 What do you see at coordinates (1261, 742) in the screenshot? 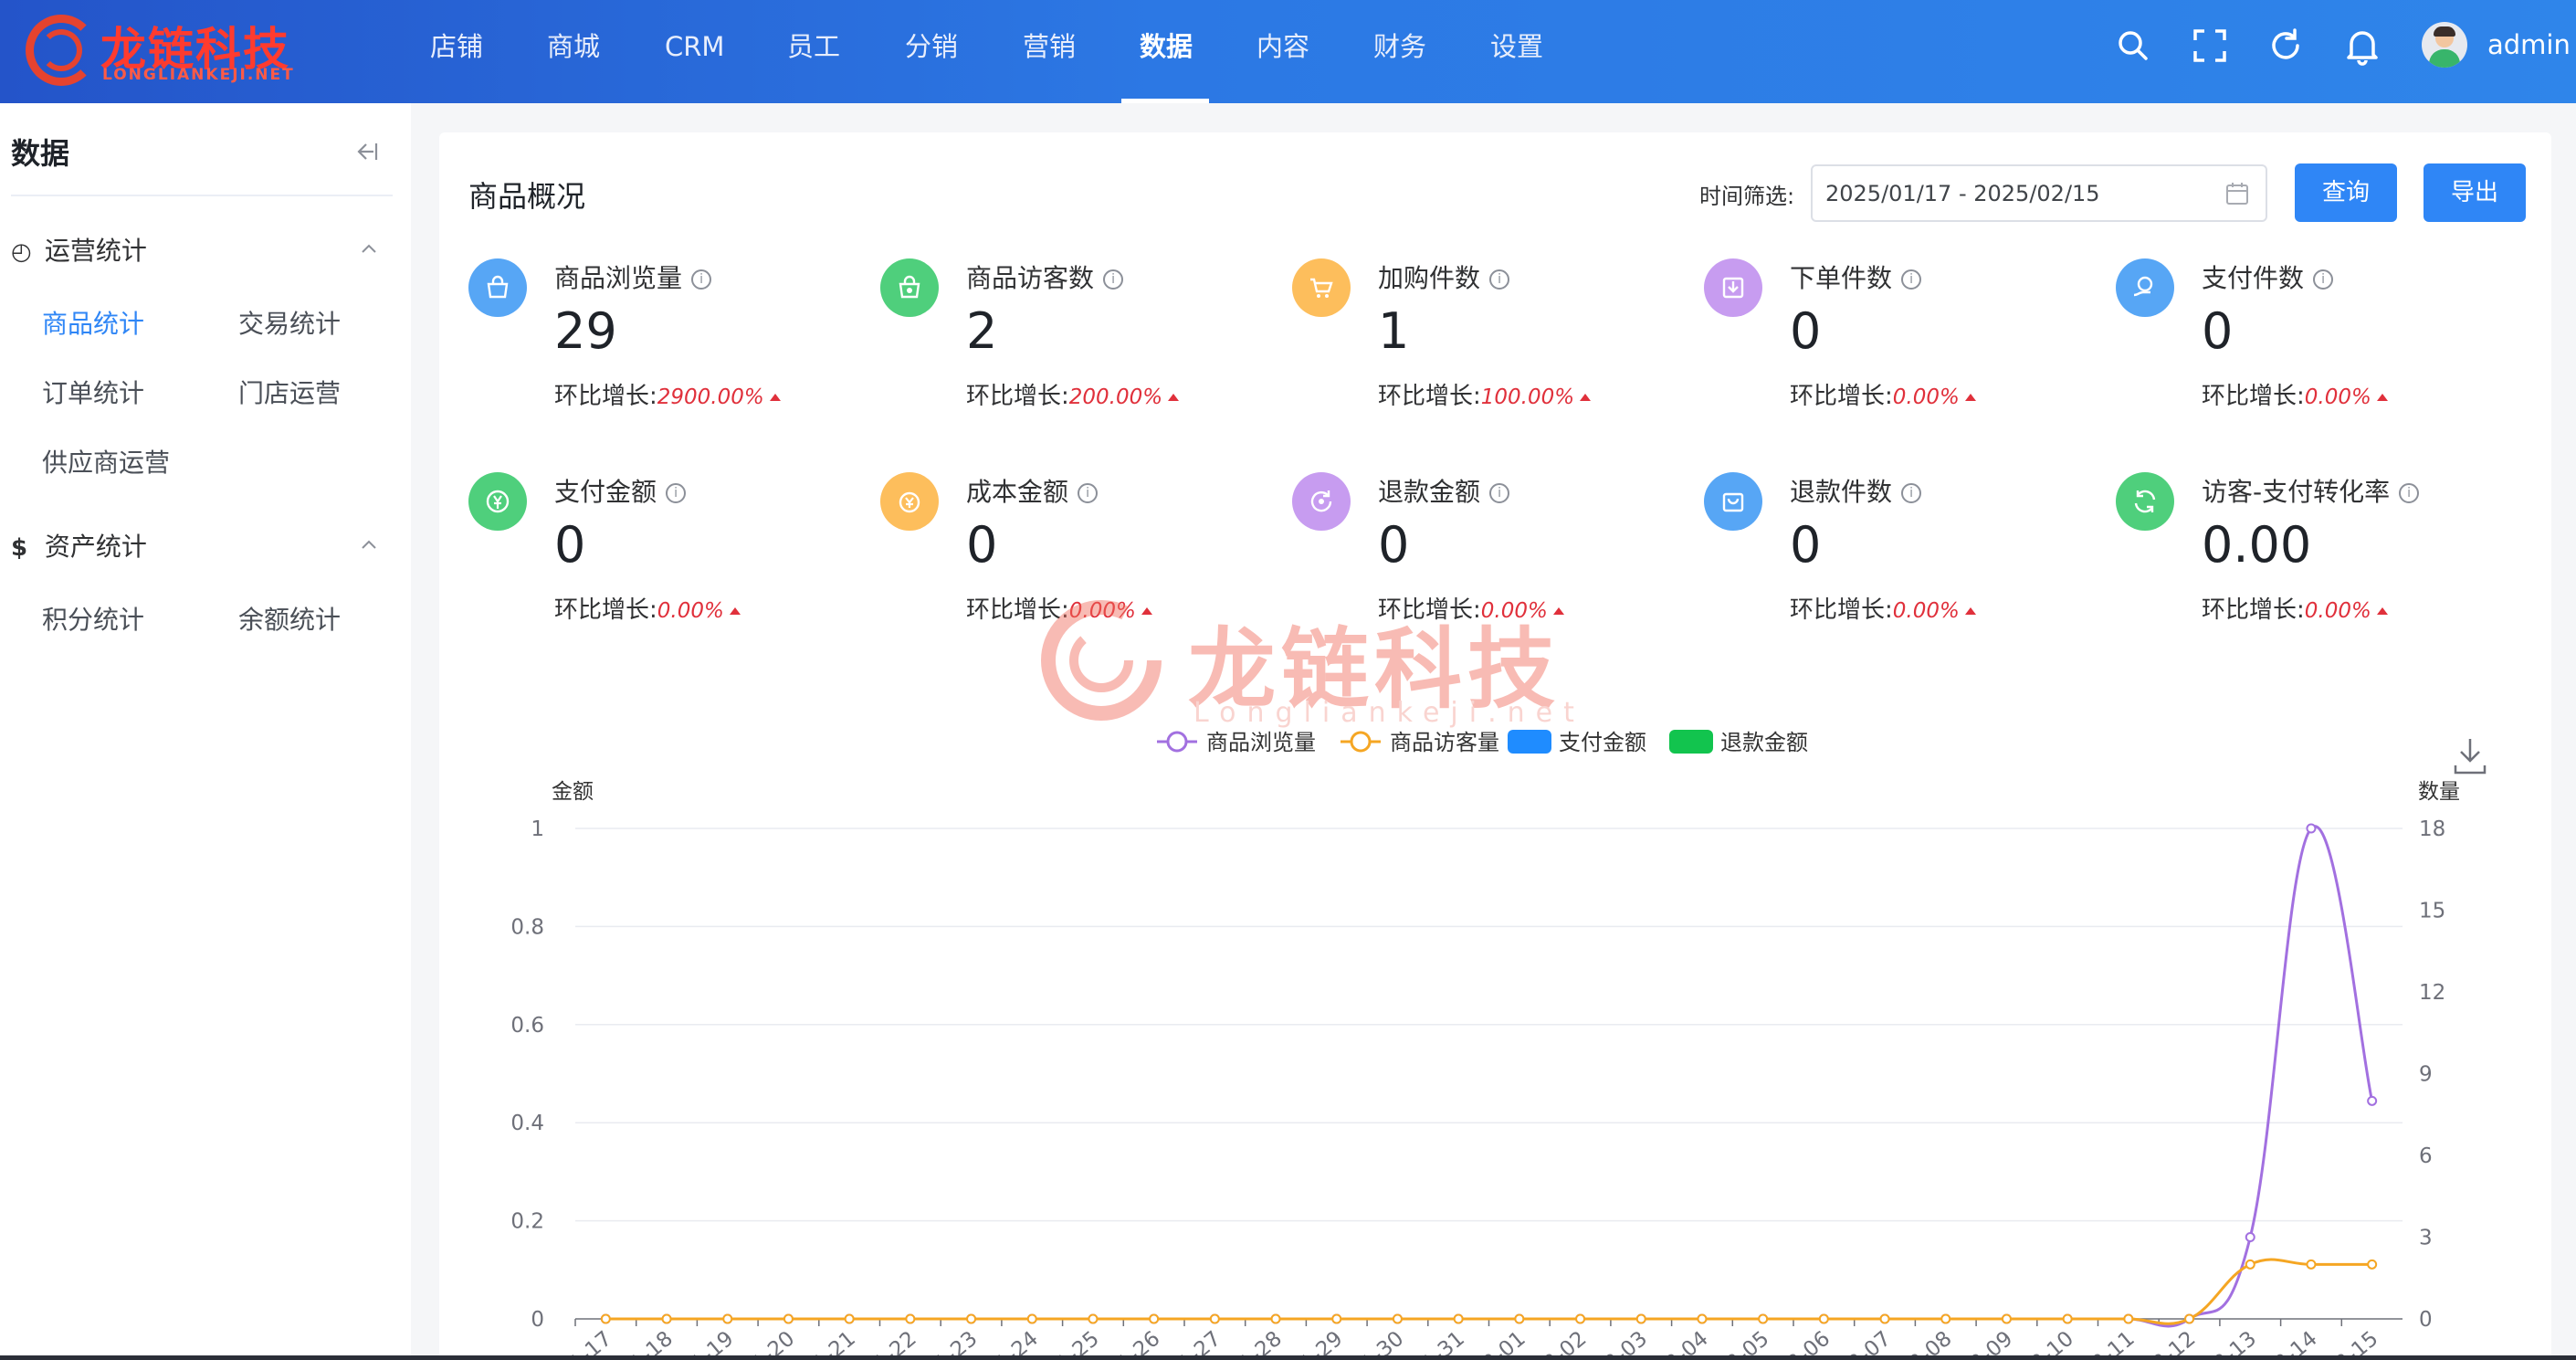
I see `legend-views-label: 商品浏览量` at bounding box center [1261, 742].